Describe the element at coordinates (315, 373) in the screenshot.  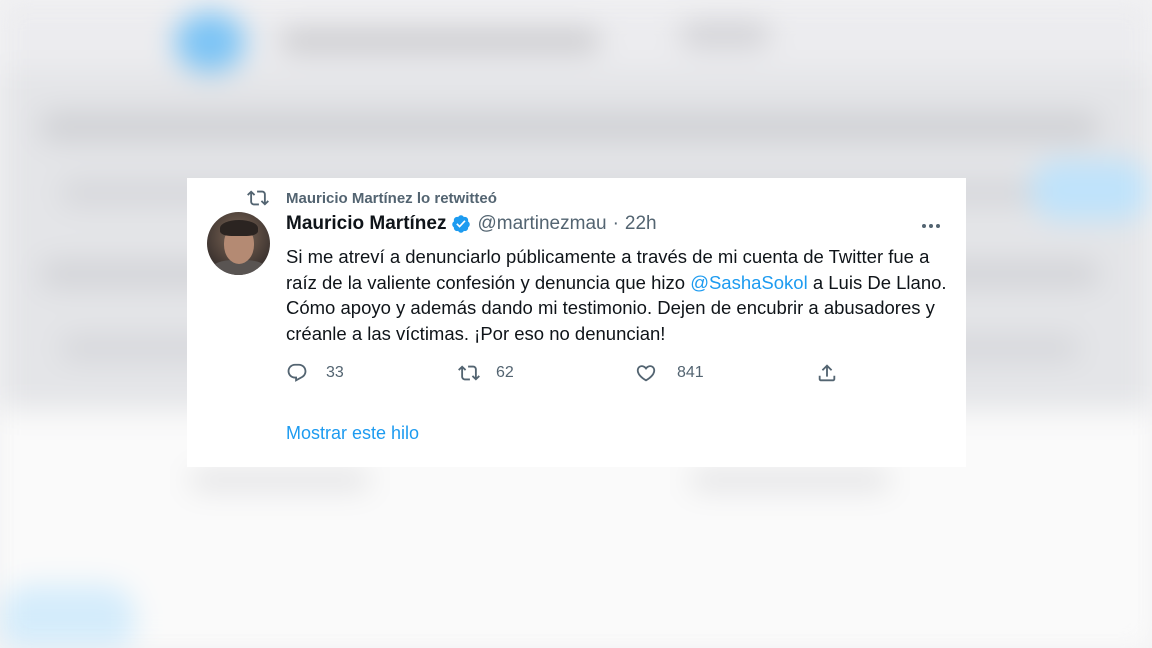
I see `reply-button: 33` at that location.